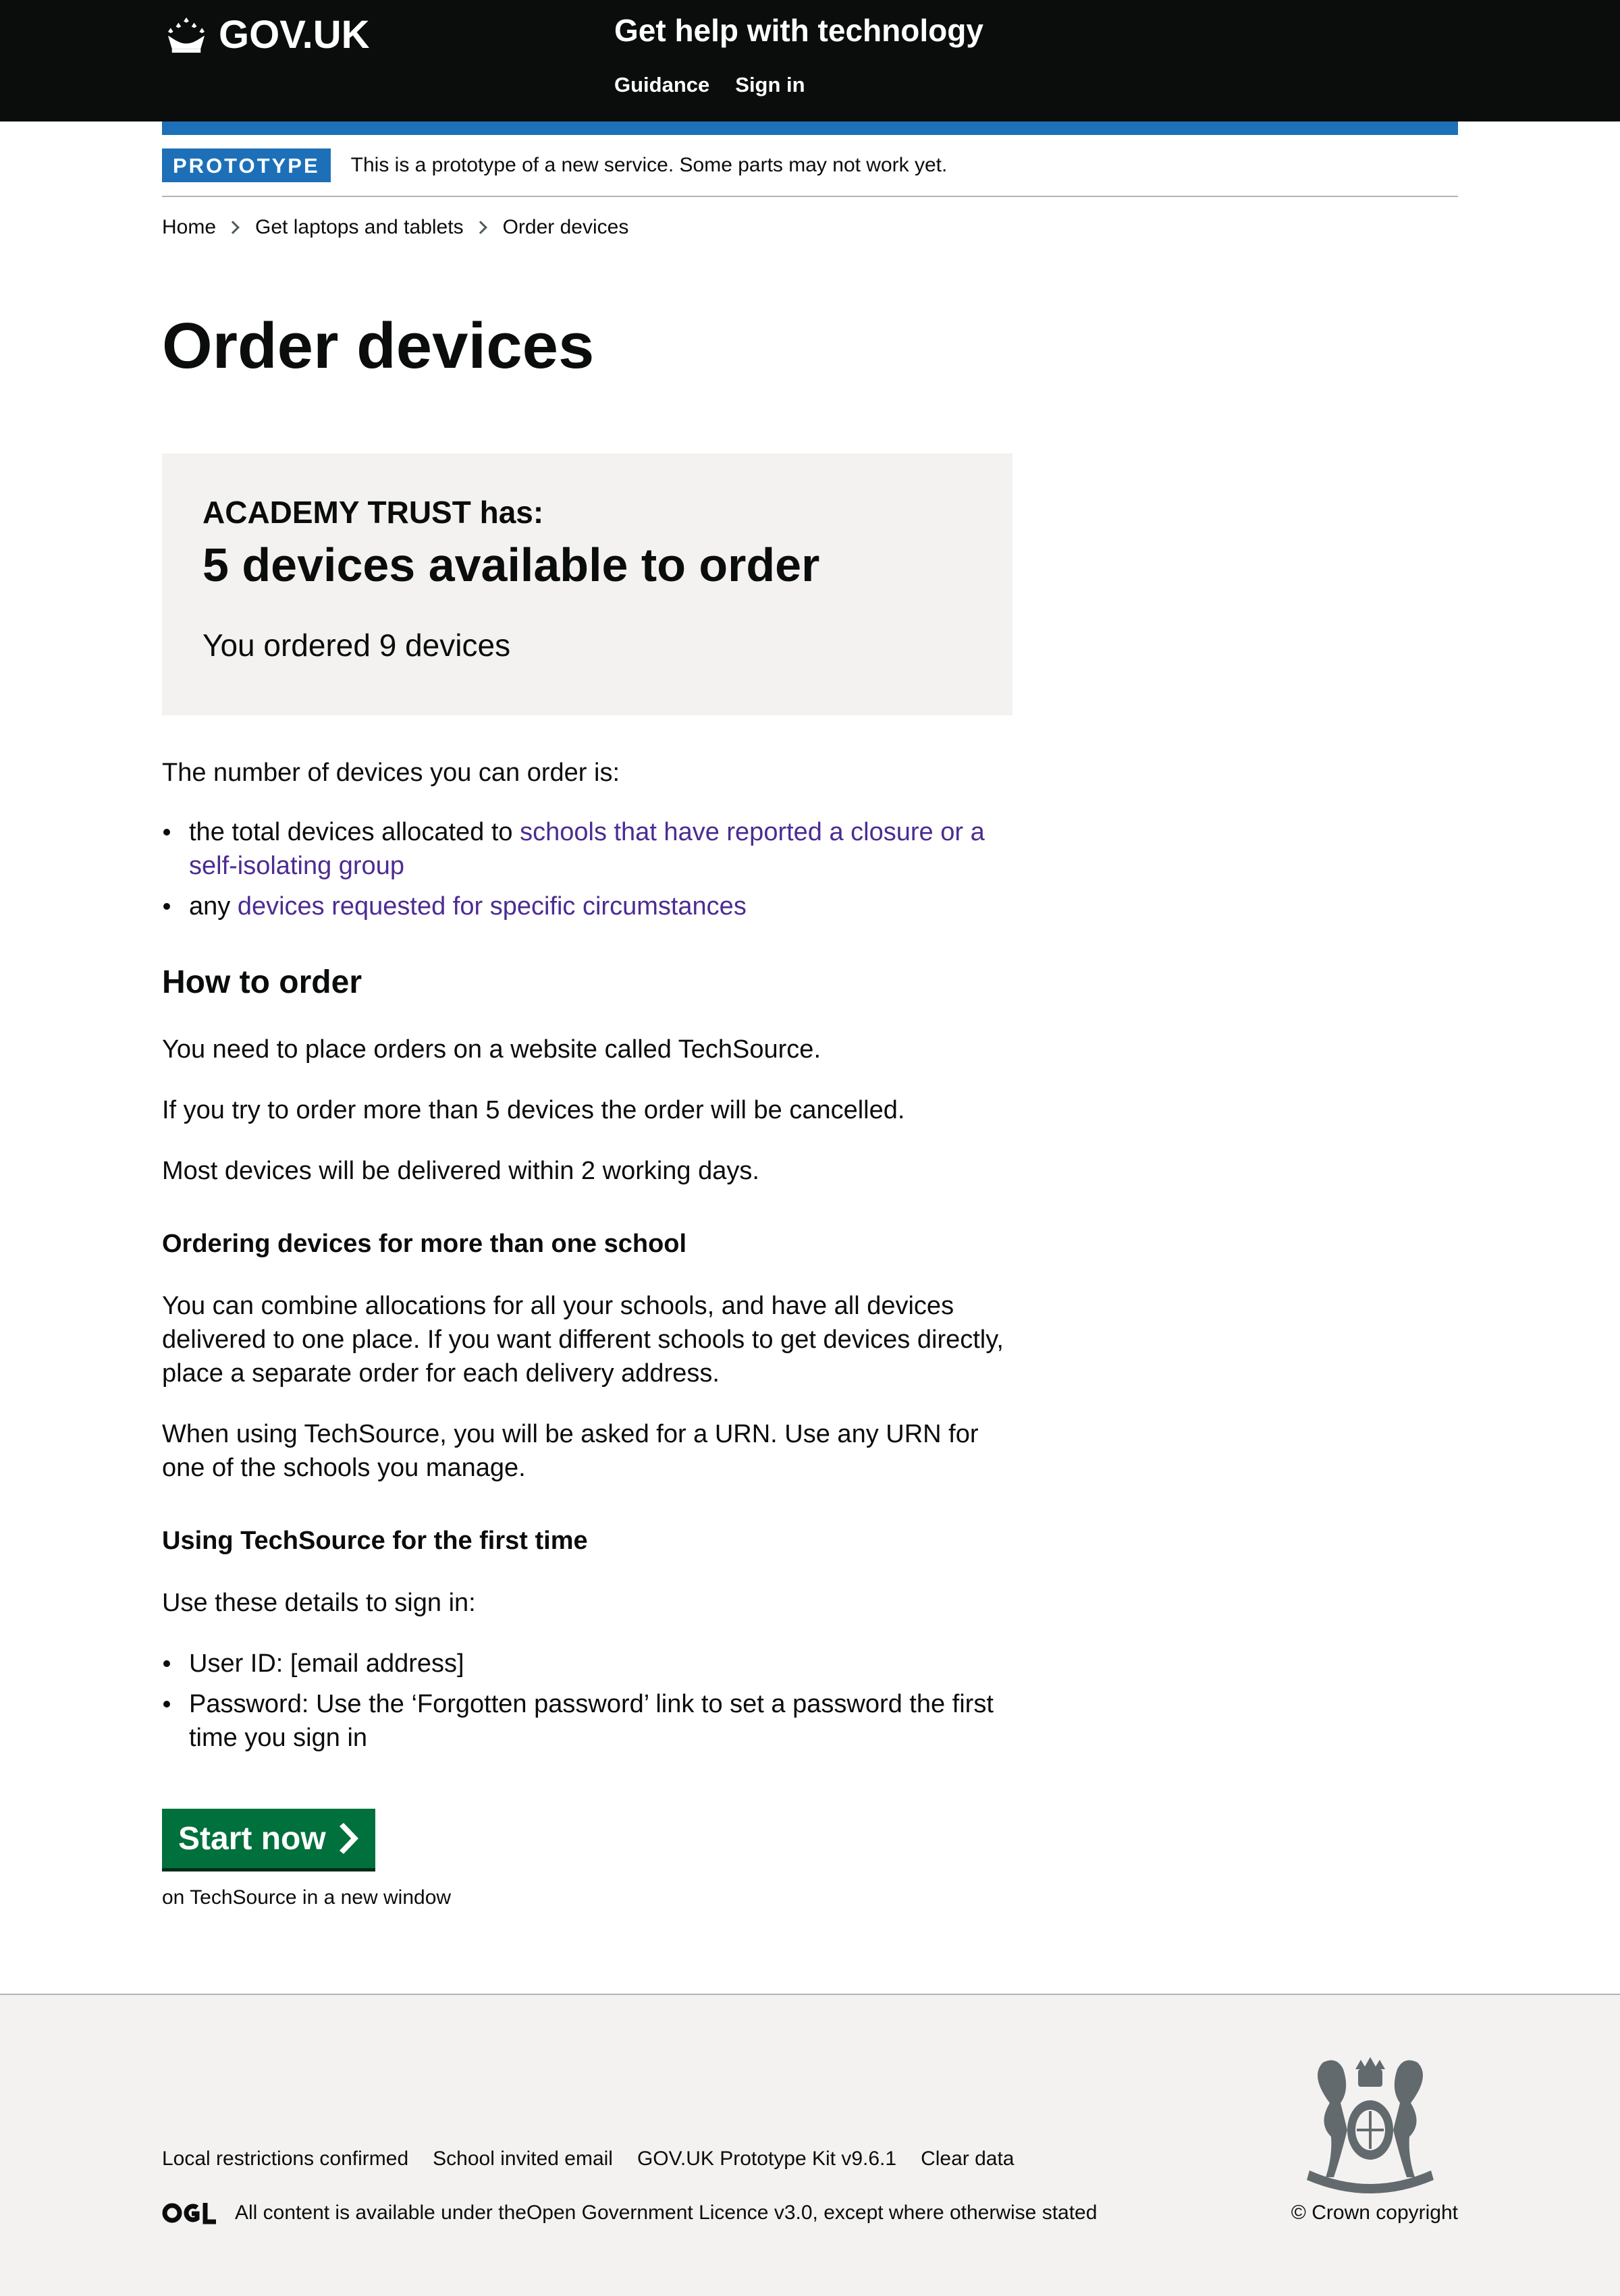 The height and width of the screenshot is (2296, 1620). What do you see at coordinates (565, 227) in the screenshot?
I see `breadcrumb-current: Order devices` at bounding box center [565, 227].